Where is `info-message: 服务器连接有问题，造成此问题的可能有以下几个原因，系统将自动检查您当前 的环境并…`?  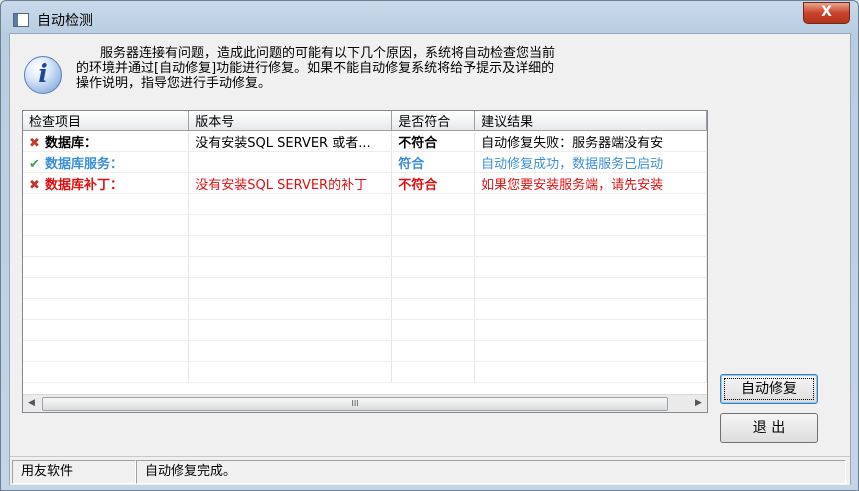
info-message: 服务器连接有问题，造成此问题的可能有以下几个原因，系统将自动检查您当前 的环境并… is located at coordinates (386, 68).